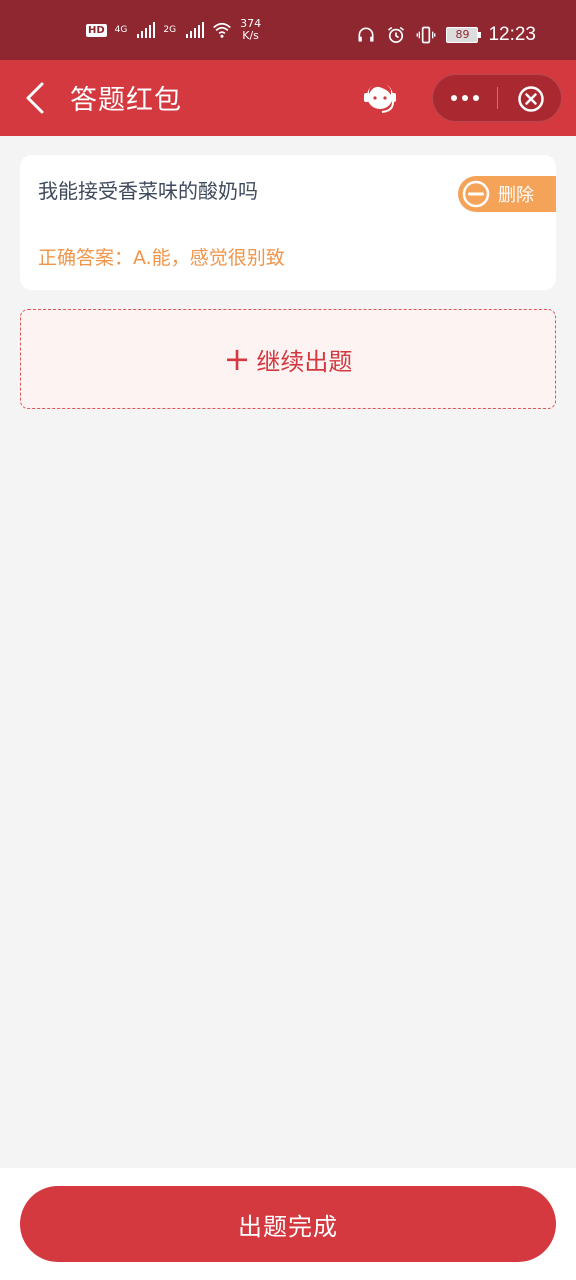 This screenshot has height=1280, width=576. I want to click on delete-button: 删除, so click(507, 194).